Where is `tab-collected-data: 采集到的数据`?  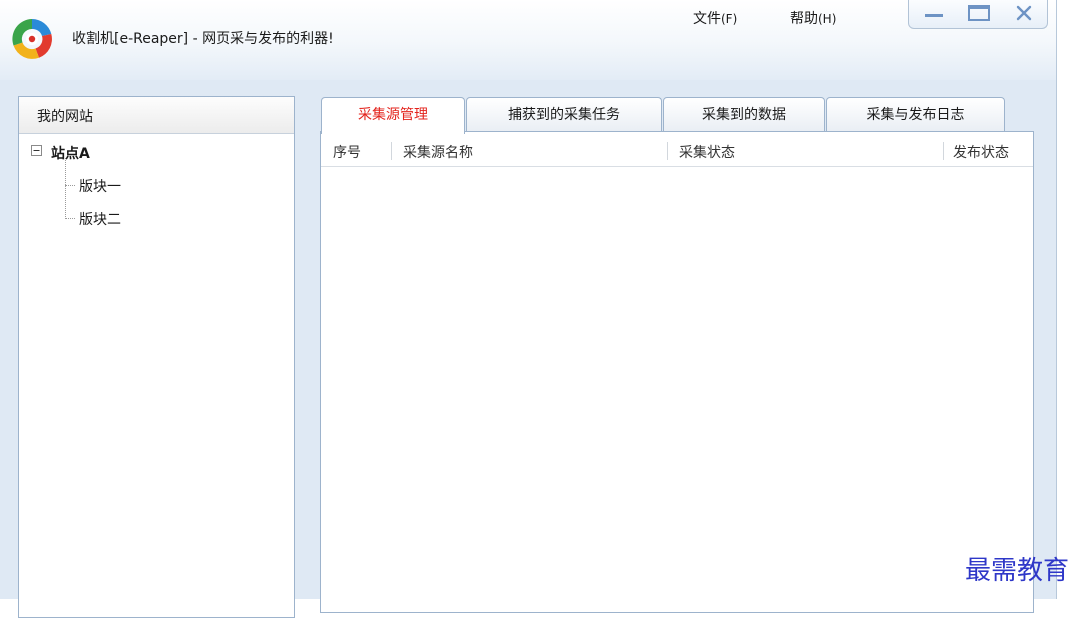 tab-collected-data: 采集到的数据 is located at coordinates (744, 114).